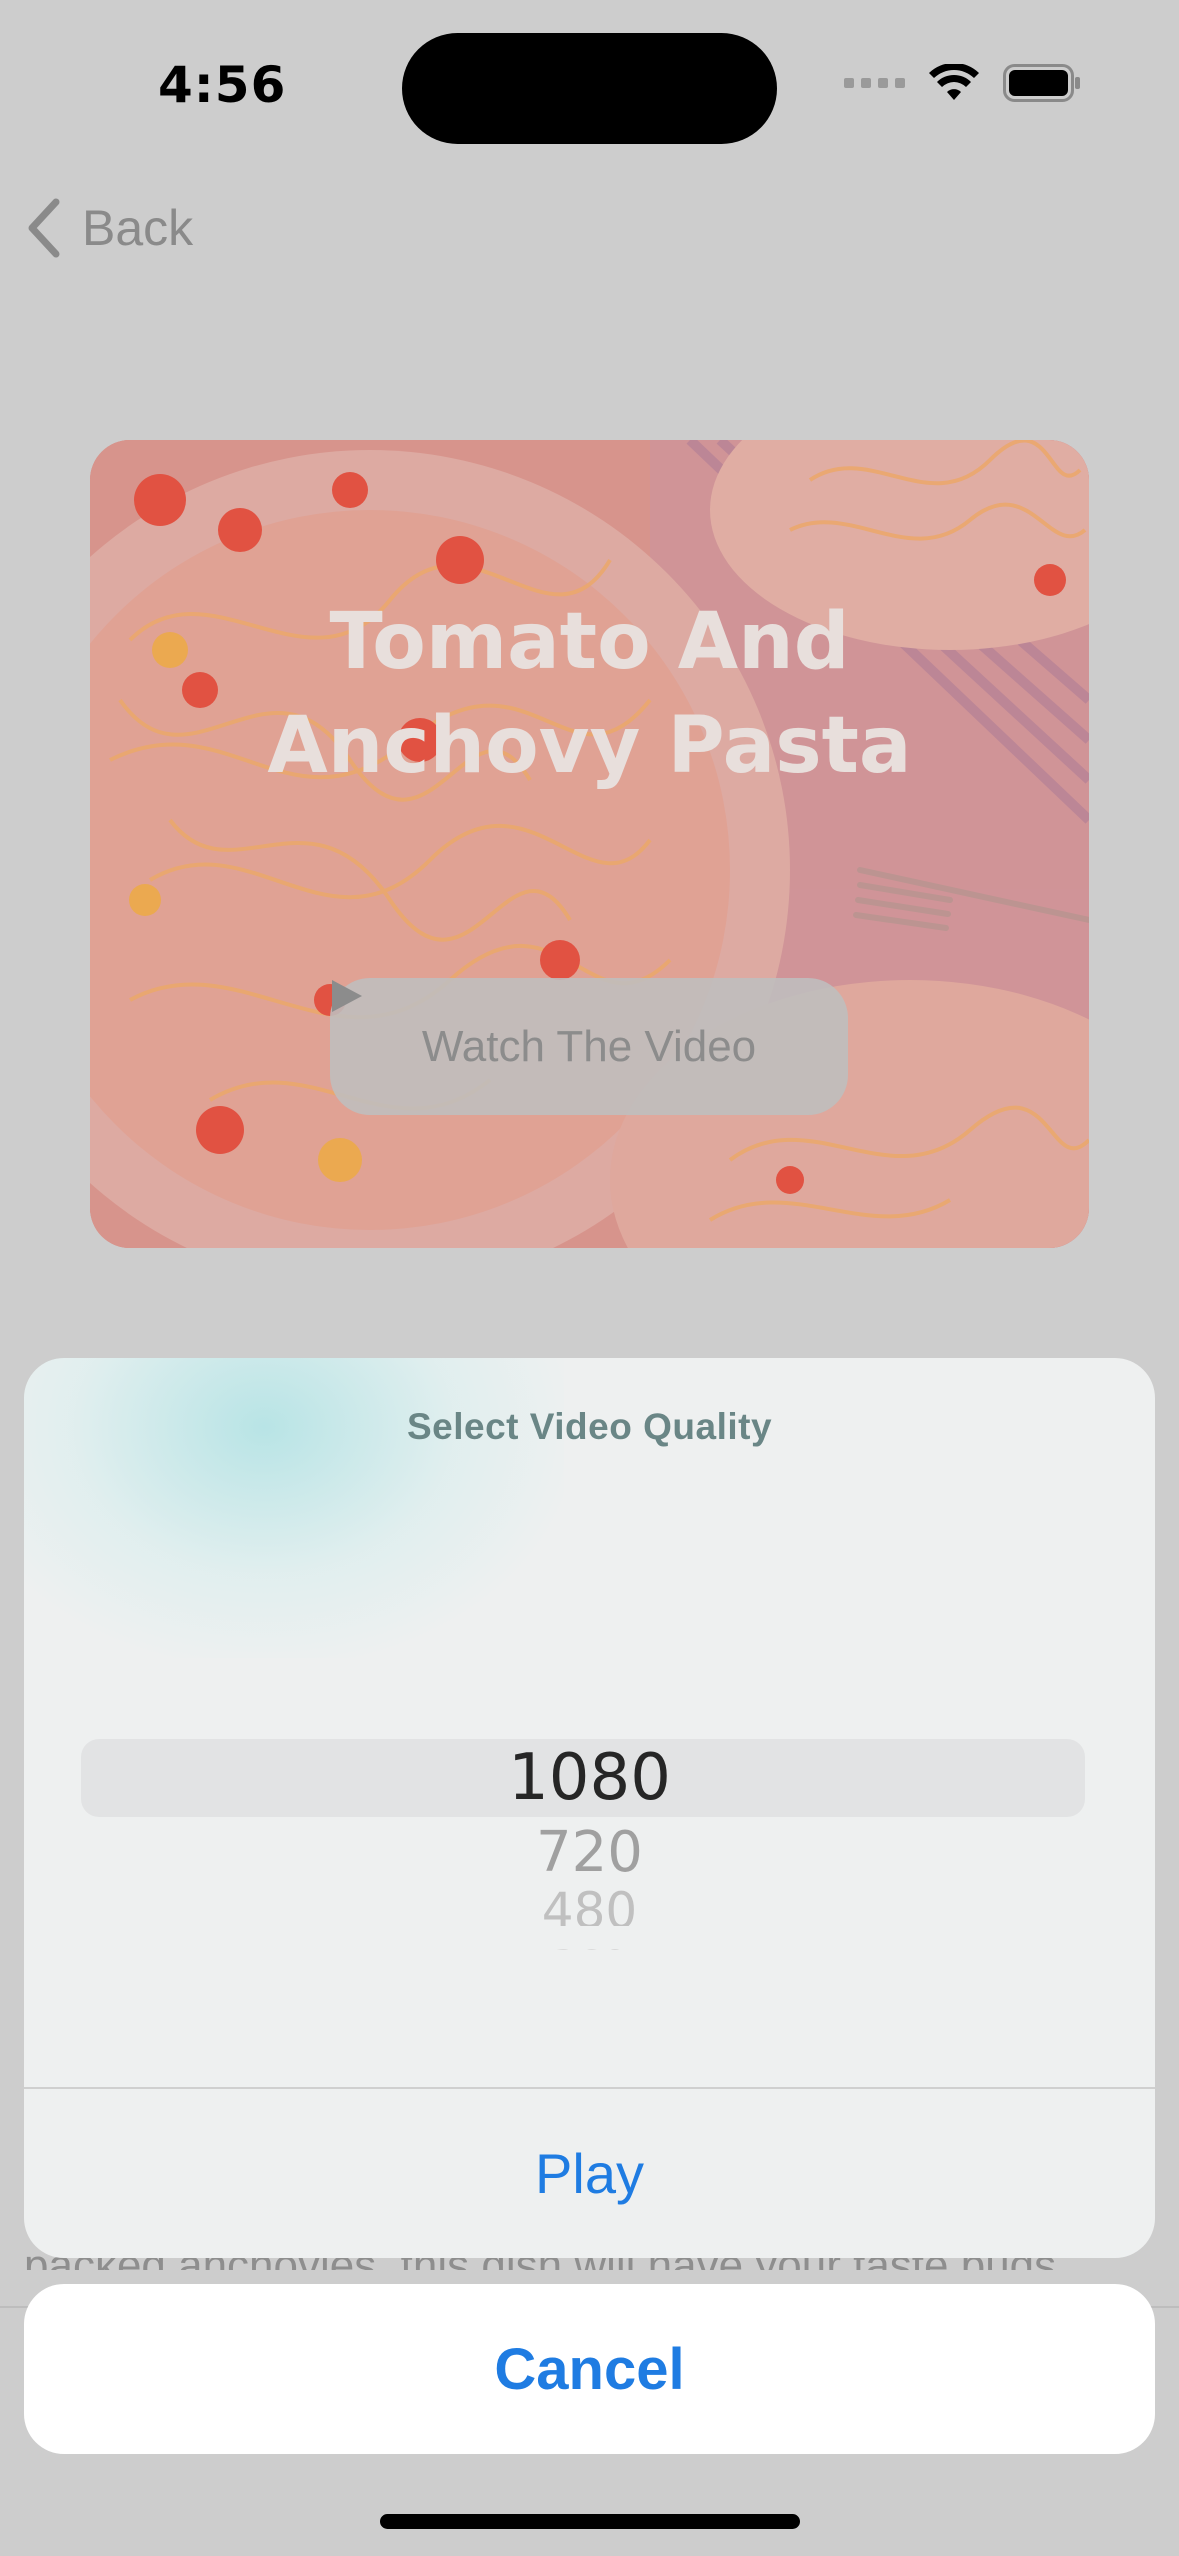  What do you see at coordinates (294, 1508) in the screenshot?
I see `sheet-glow` at bounding box center [294, 1508].